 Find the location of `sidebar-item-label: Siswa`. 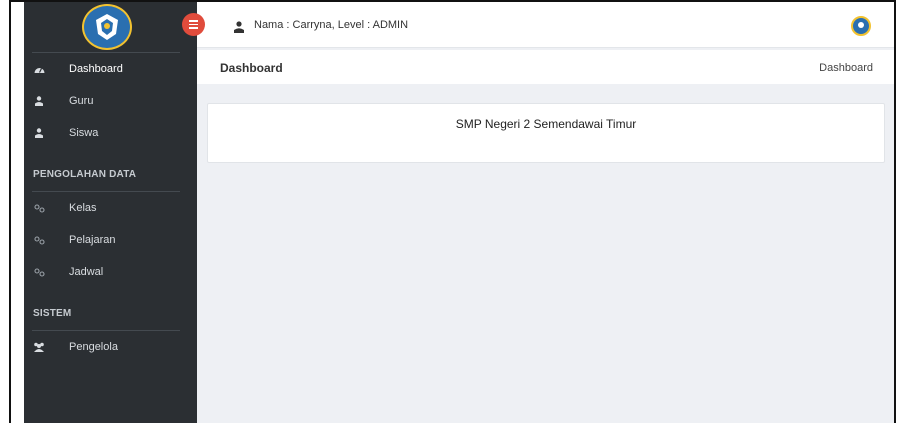

sidebar-item-label: Siswa is located at coordinates (84, 133).